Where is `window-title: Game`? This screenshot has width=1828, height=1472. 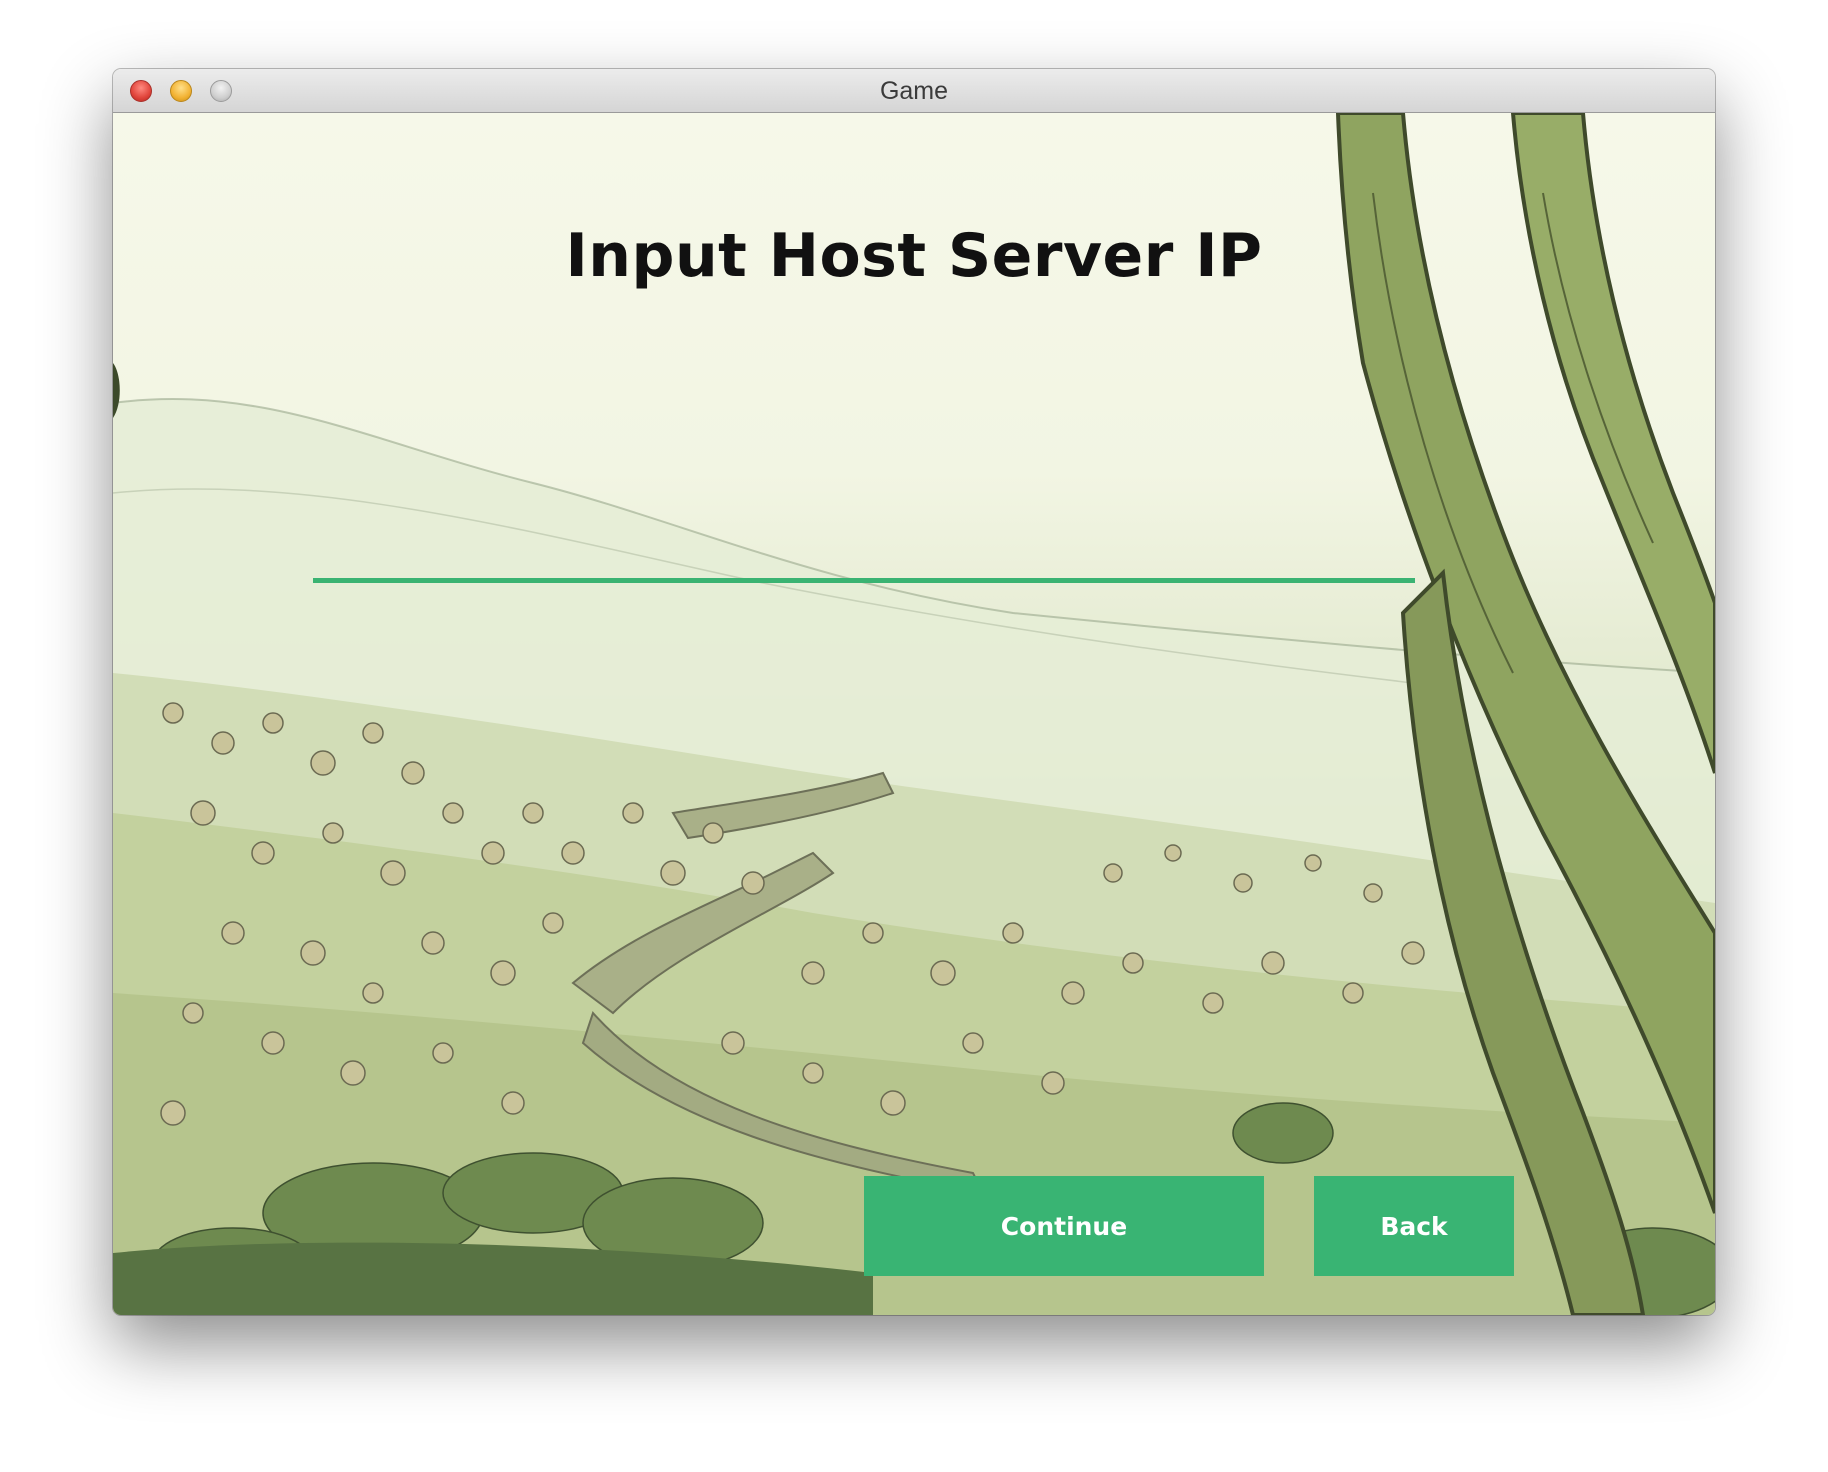 window-title: Game is located at coordinates (914, 91).